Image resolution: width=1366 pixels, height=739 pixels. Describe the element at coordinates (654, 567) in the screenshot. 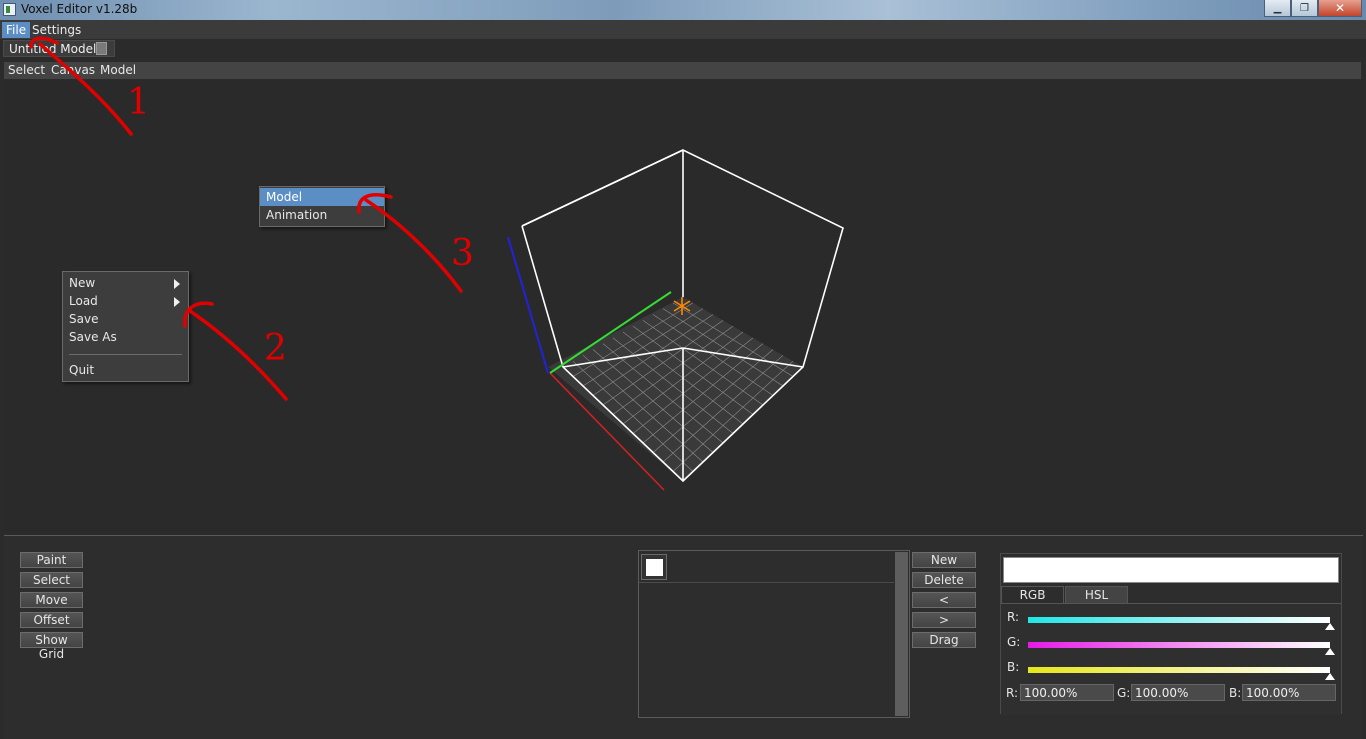

I see `frame-thumbnail` at that location.